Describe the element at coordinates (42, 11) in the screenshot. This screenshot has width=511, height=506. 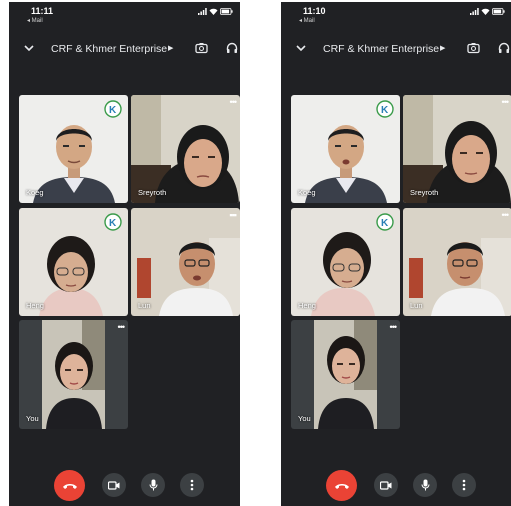
I see `status-time: 11:11` at that location.